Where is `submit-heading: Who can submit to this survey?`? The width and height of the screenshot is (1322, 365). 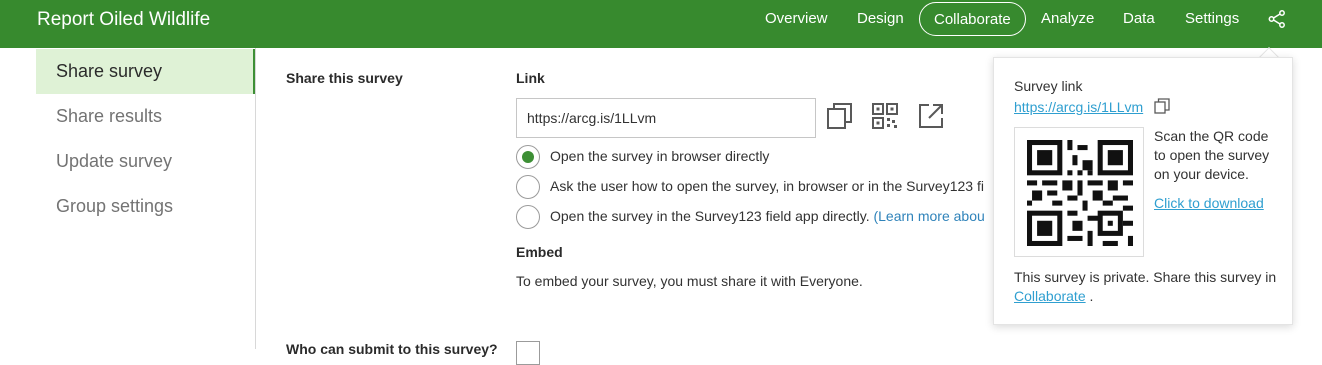
submit-heading: Who can submit to this survey? is located at coordinates (392, 349).